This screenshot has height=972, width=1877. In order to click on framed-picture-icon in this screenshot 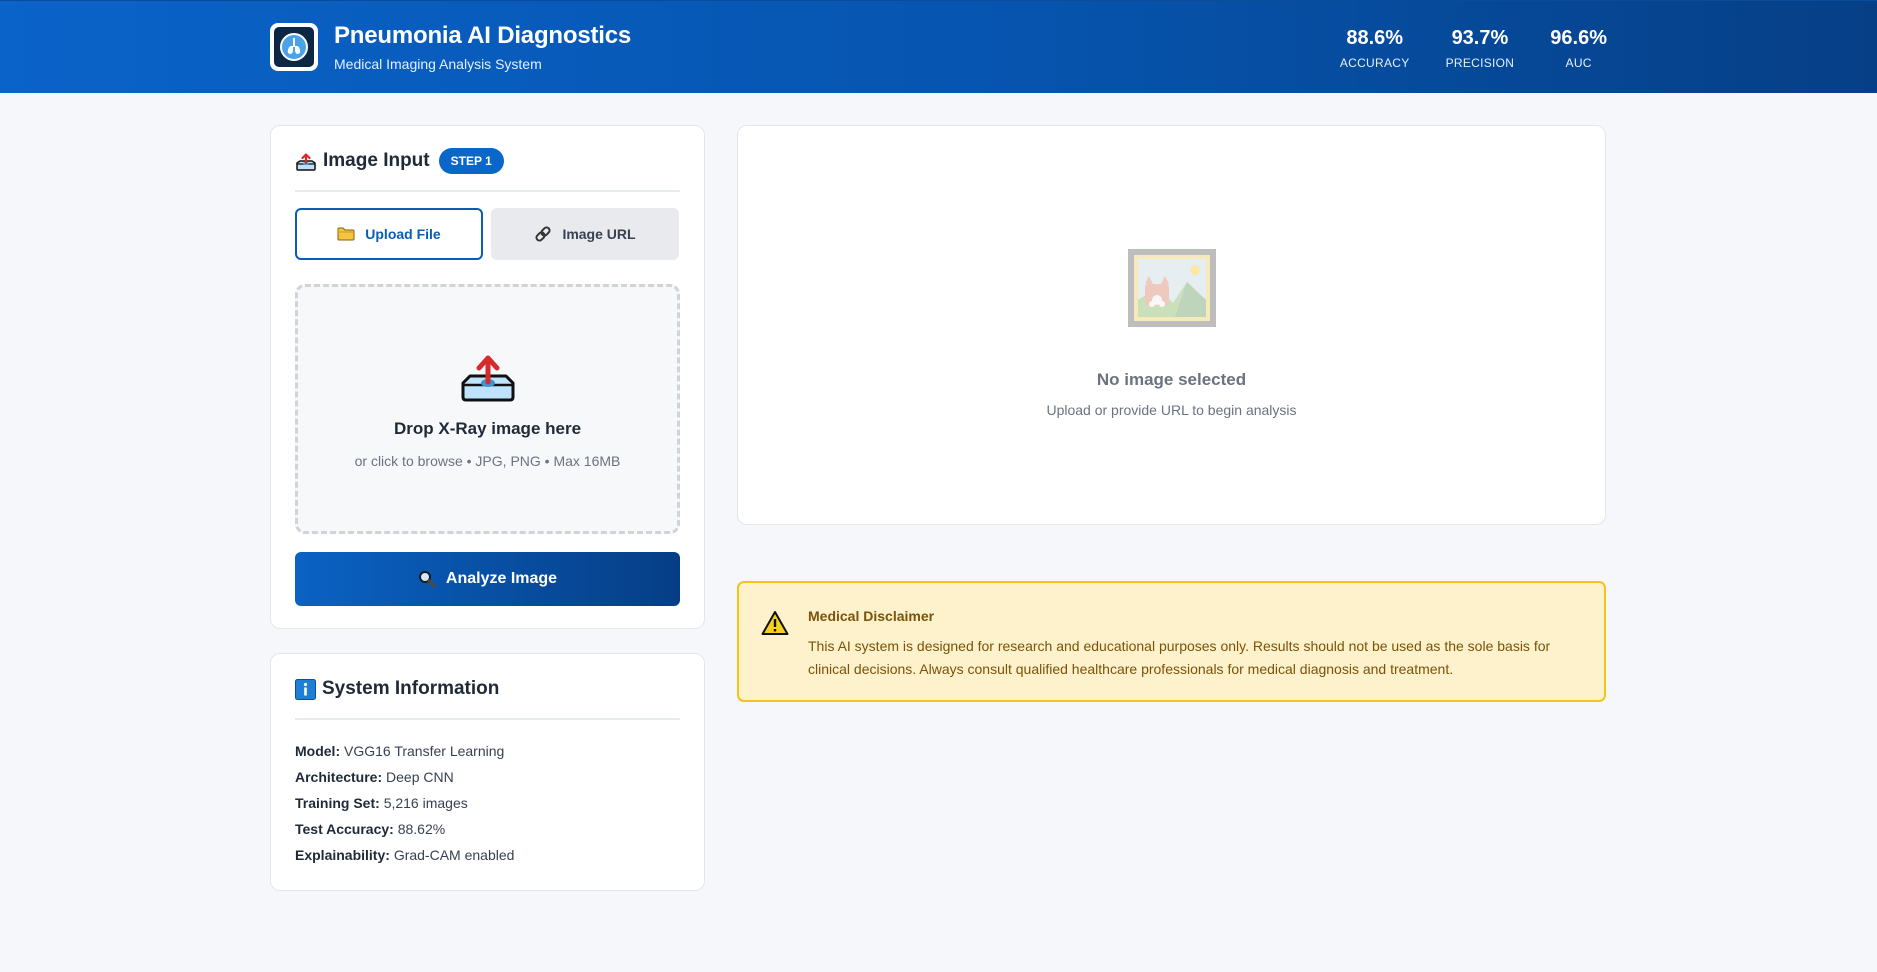, I will do `click(1171, 288)`.